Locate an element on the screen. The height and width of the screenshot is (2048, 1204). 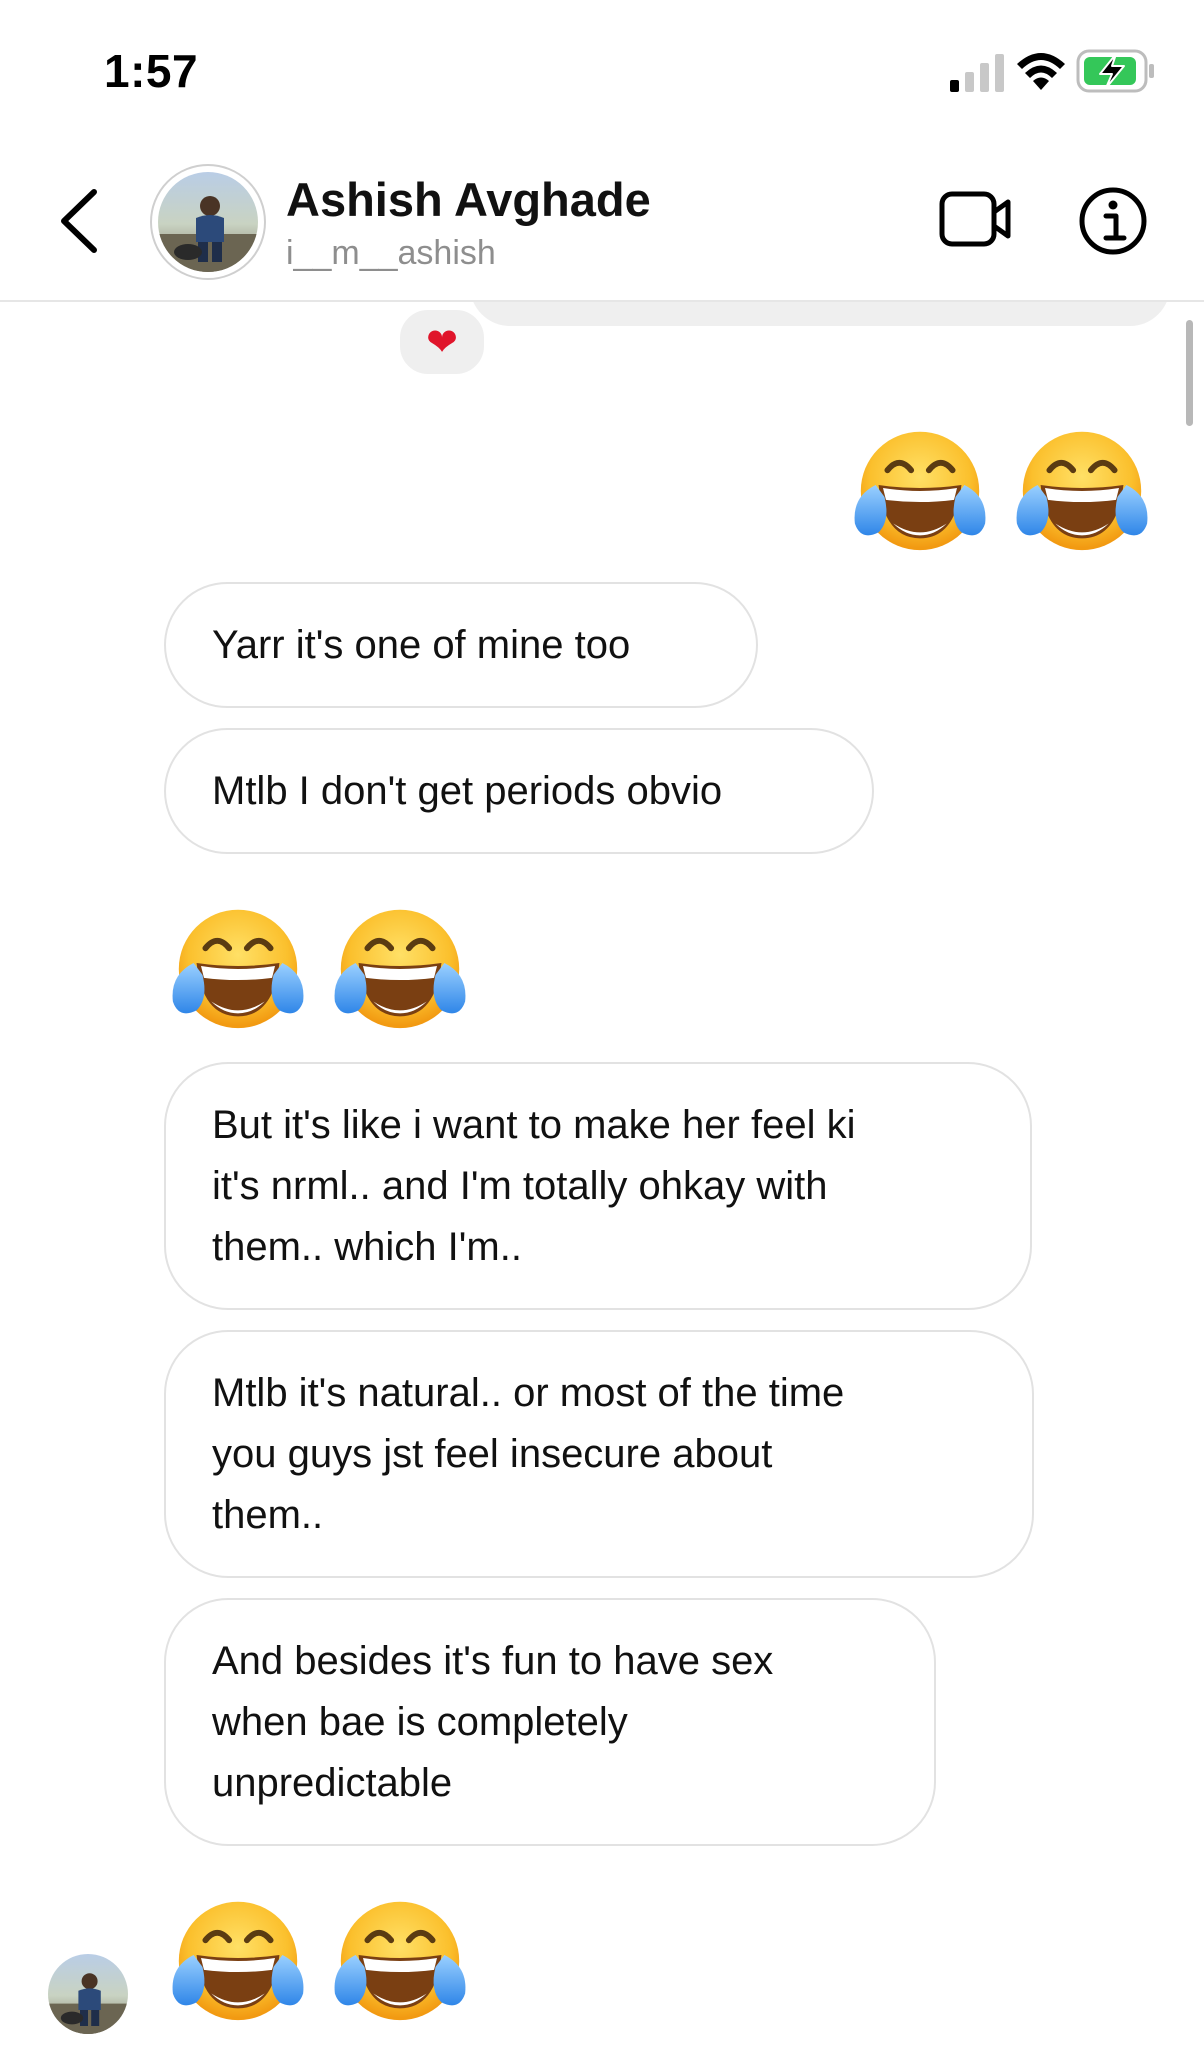
previous-message-bubble is located at coordinates (820, 314).